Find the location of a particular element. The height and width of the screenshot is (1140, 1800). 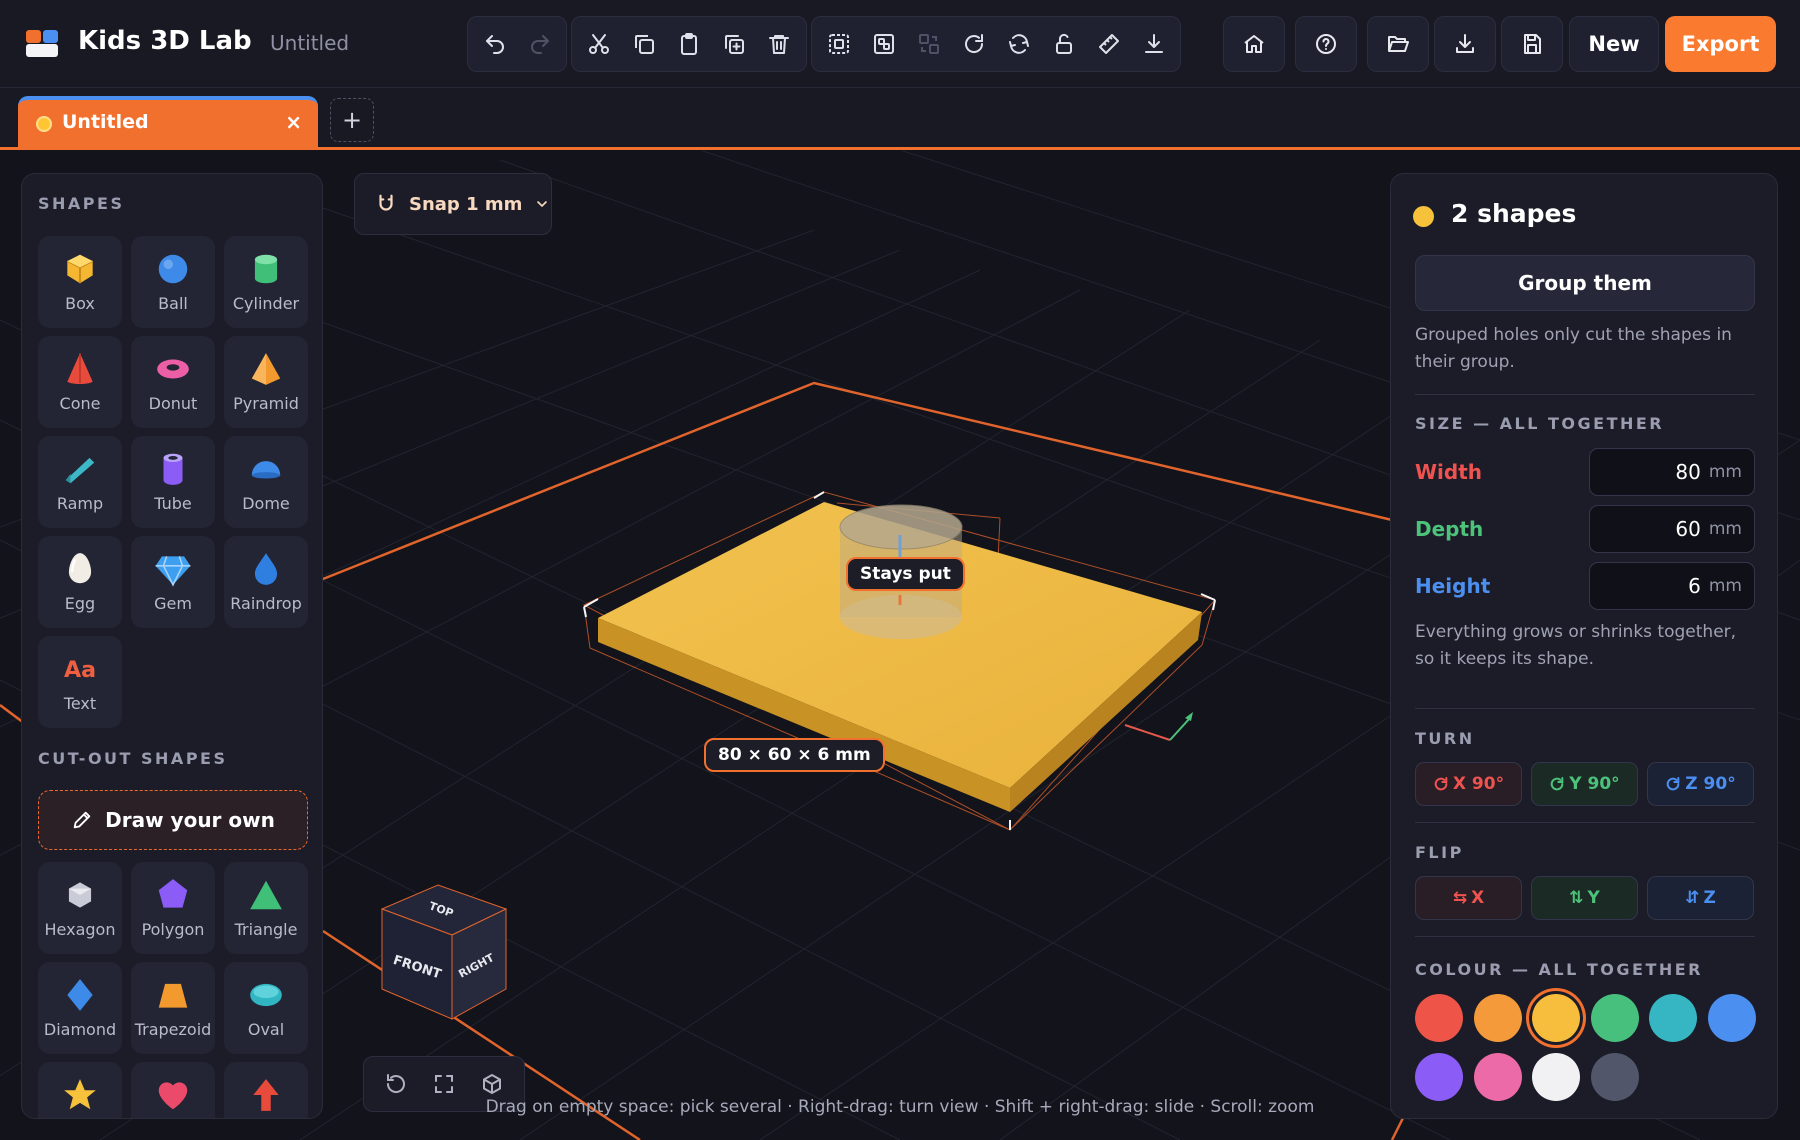

shape-tile-raindrop: Raindrop is located at coordinates (266, 582).